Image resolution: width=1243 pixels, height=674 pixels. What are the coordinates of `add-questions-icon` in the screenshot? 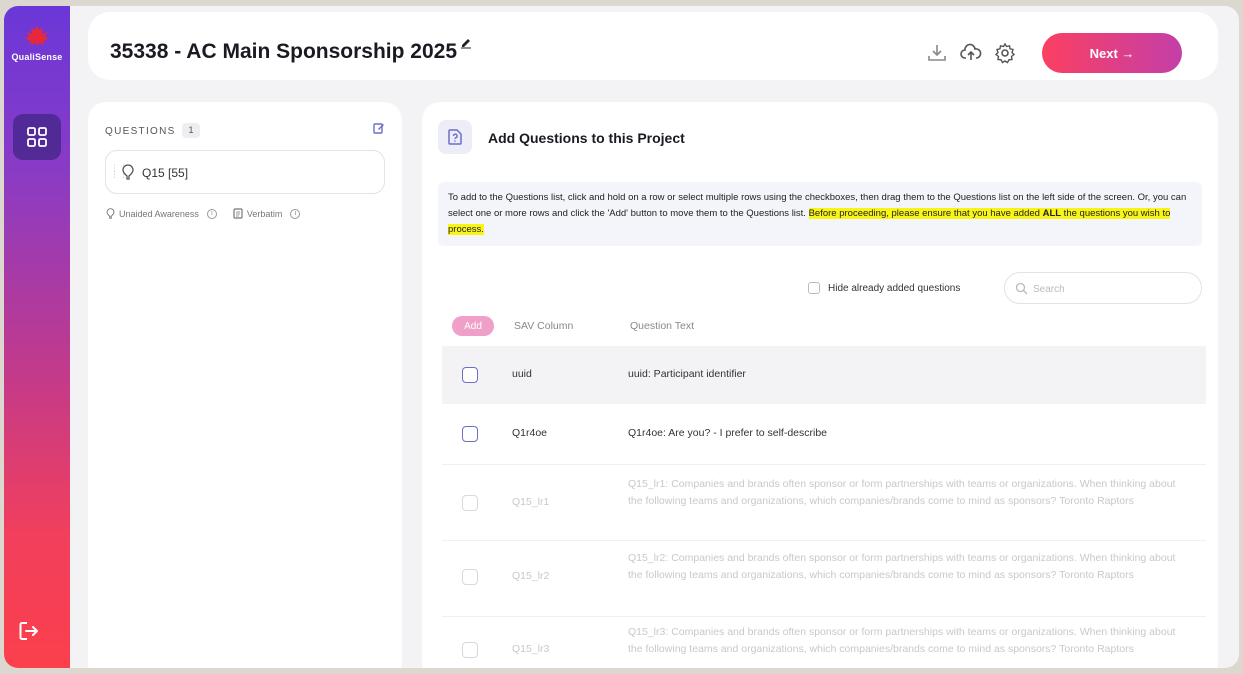 It's located at (455, 137).